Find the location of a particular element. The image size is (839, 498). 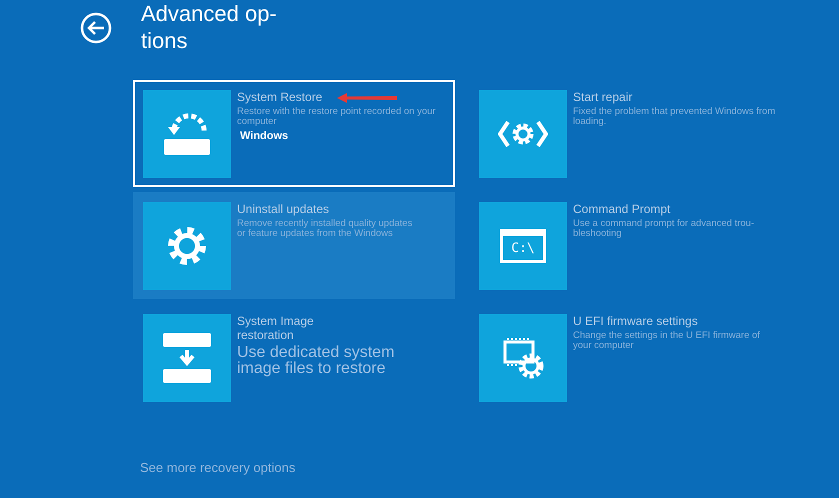

more-options-link: See more recovery options is located at coordinates (218, 467).